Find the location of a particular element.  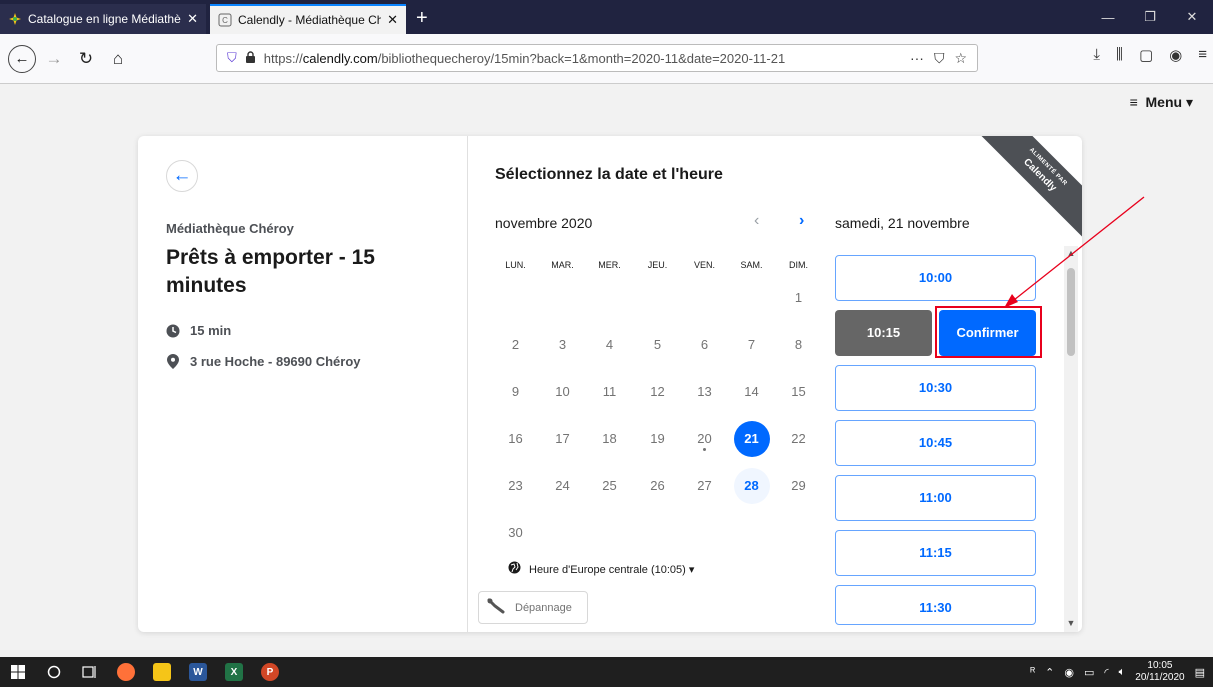

windows-taskbar: W X P ᴿ ⌃ ◉ ▭ ◜ 🔈︎ 10:05 20/11/2020 ▤ is located at coordinates (606, 672).